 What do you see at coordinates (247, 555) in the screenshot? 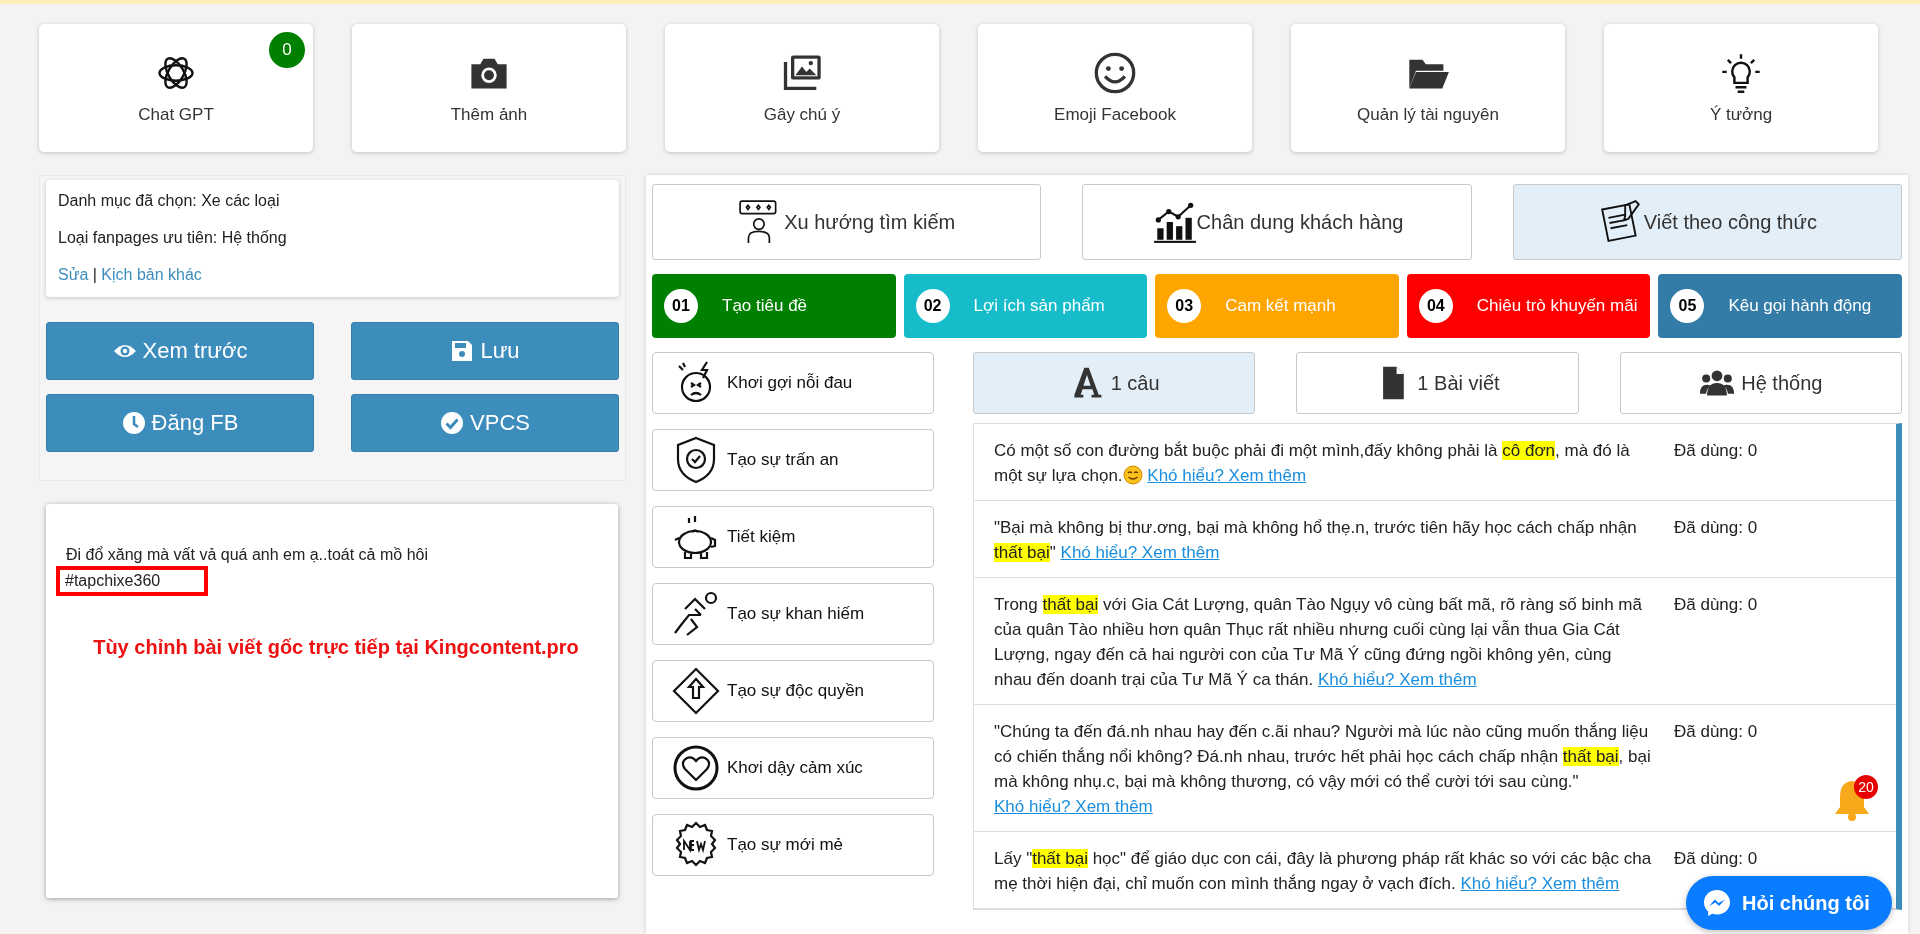
I see `post-text: Đi đổ xăng mà vất vả quá anh em ạ..toát cả mồ hôi` at bounding box center [247, 555].